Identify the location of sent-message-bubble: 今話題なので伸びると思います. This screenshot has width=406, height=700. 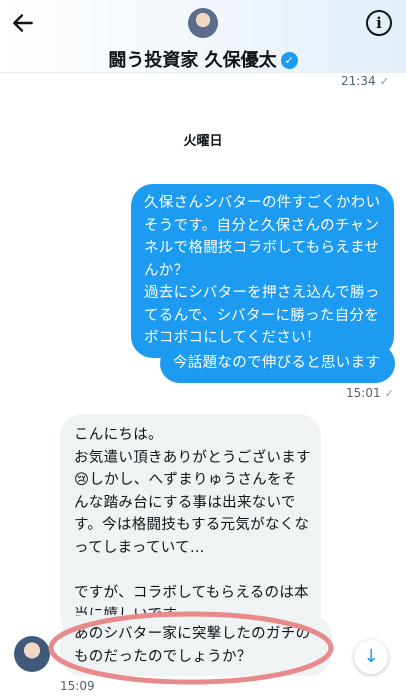
(277, 363).